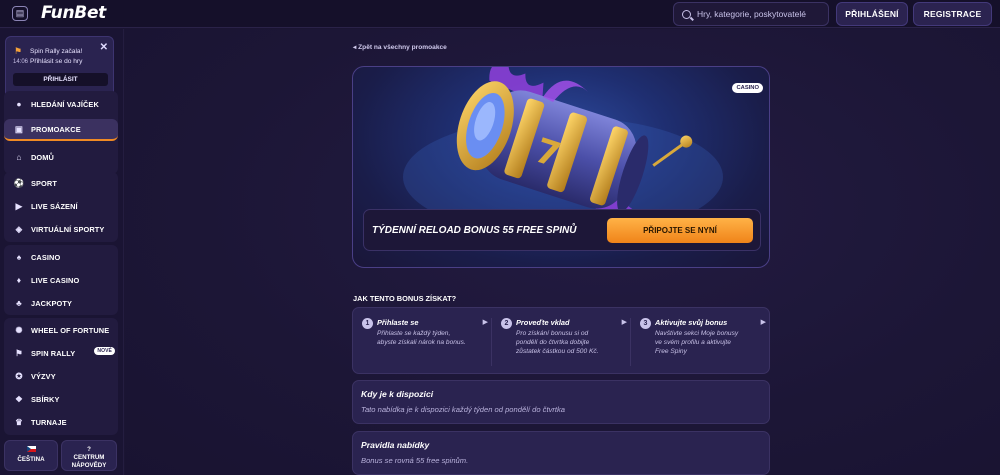  Describe the element at coordinates (19, 157) in the screenshot. I see `home-icon: ⌂` at that location.